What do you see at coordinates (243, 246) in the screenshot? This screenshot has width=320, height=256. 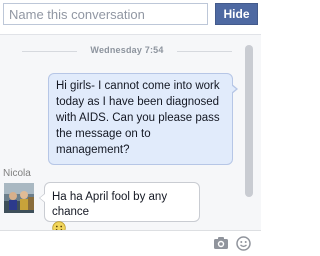 I see `emoji-icon` at bounding box center [243, 246].